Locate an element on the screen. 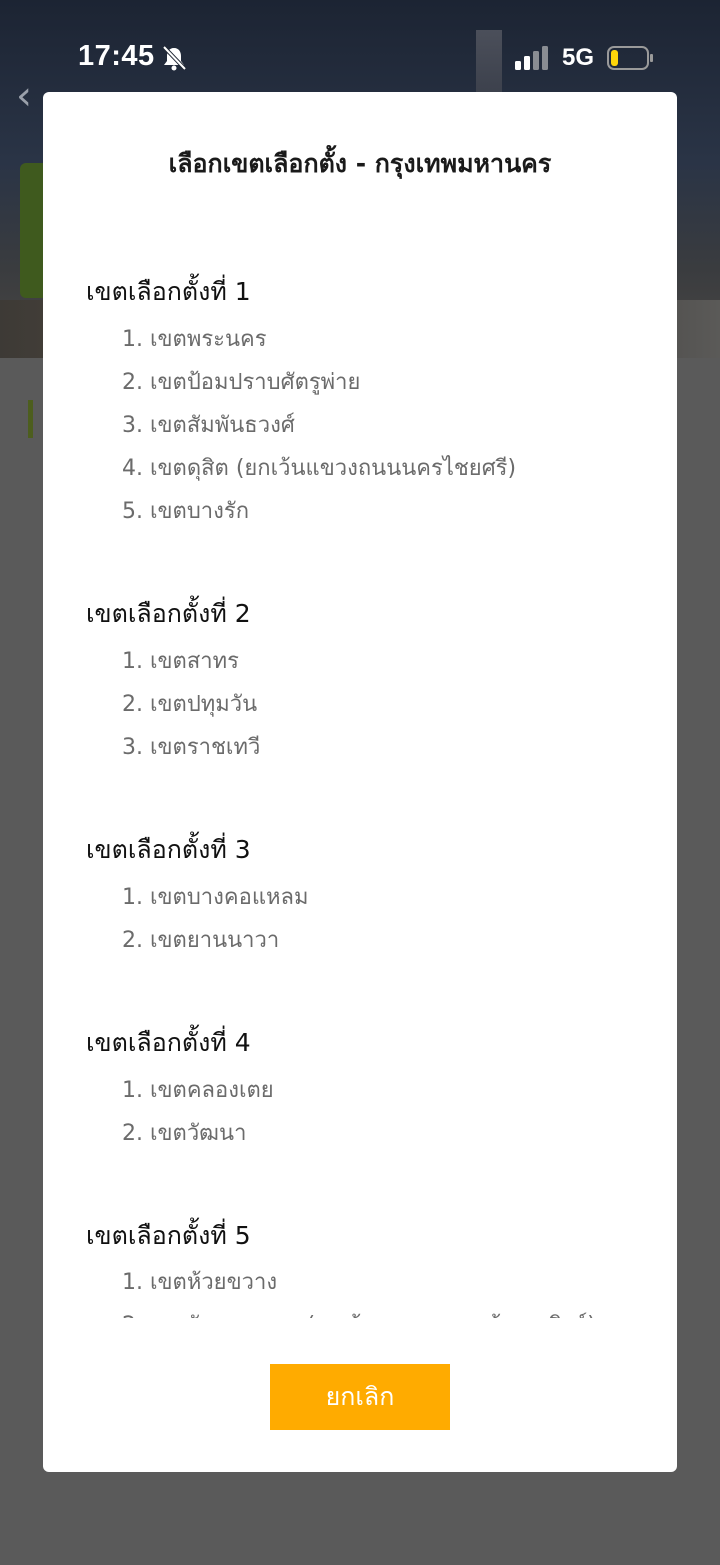  battery-low-icon is located at coordinates (630, 58).